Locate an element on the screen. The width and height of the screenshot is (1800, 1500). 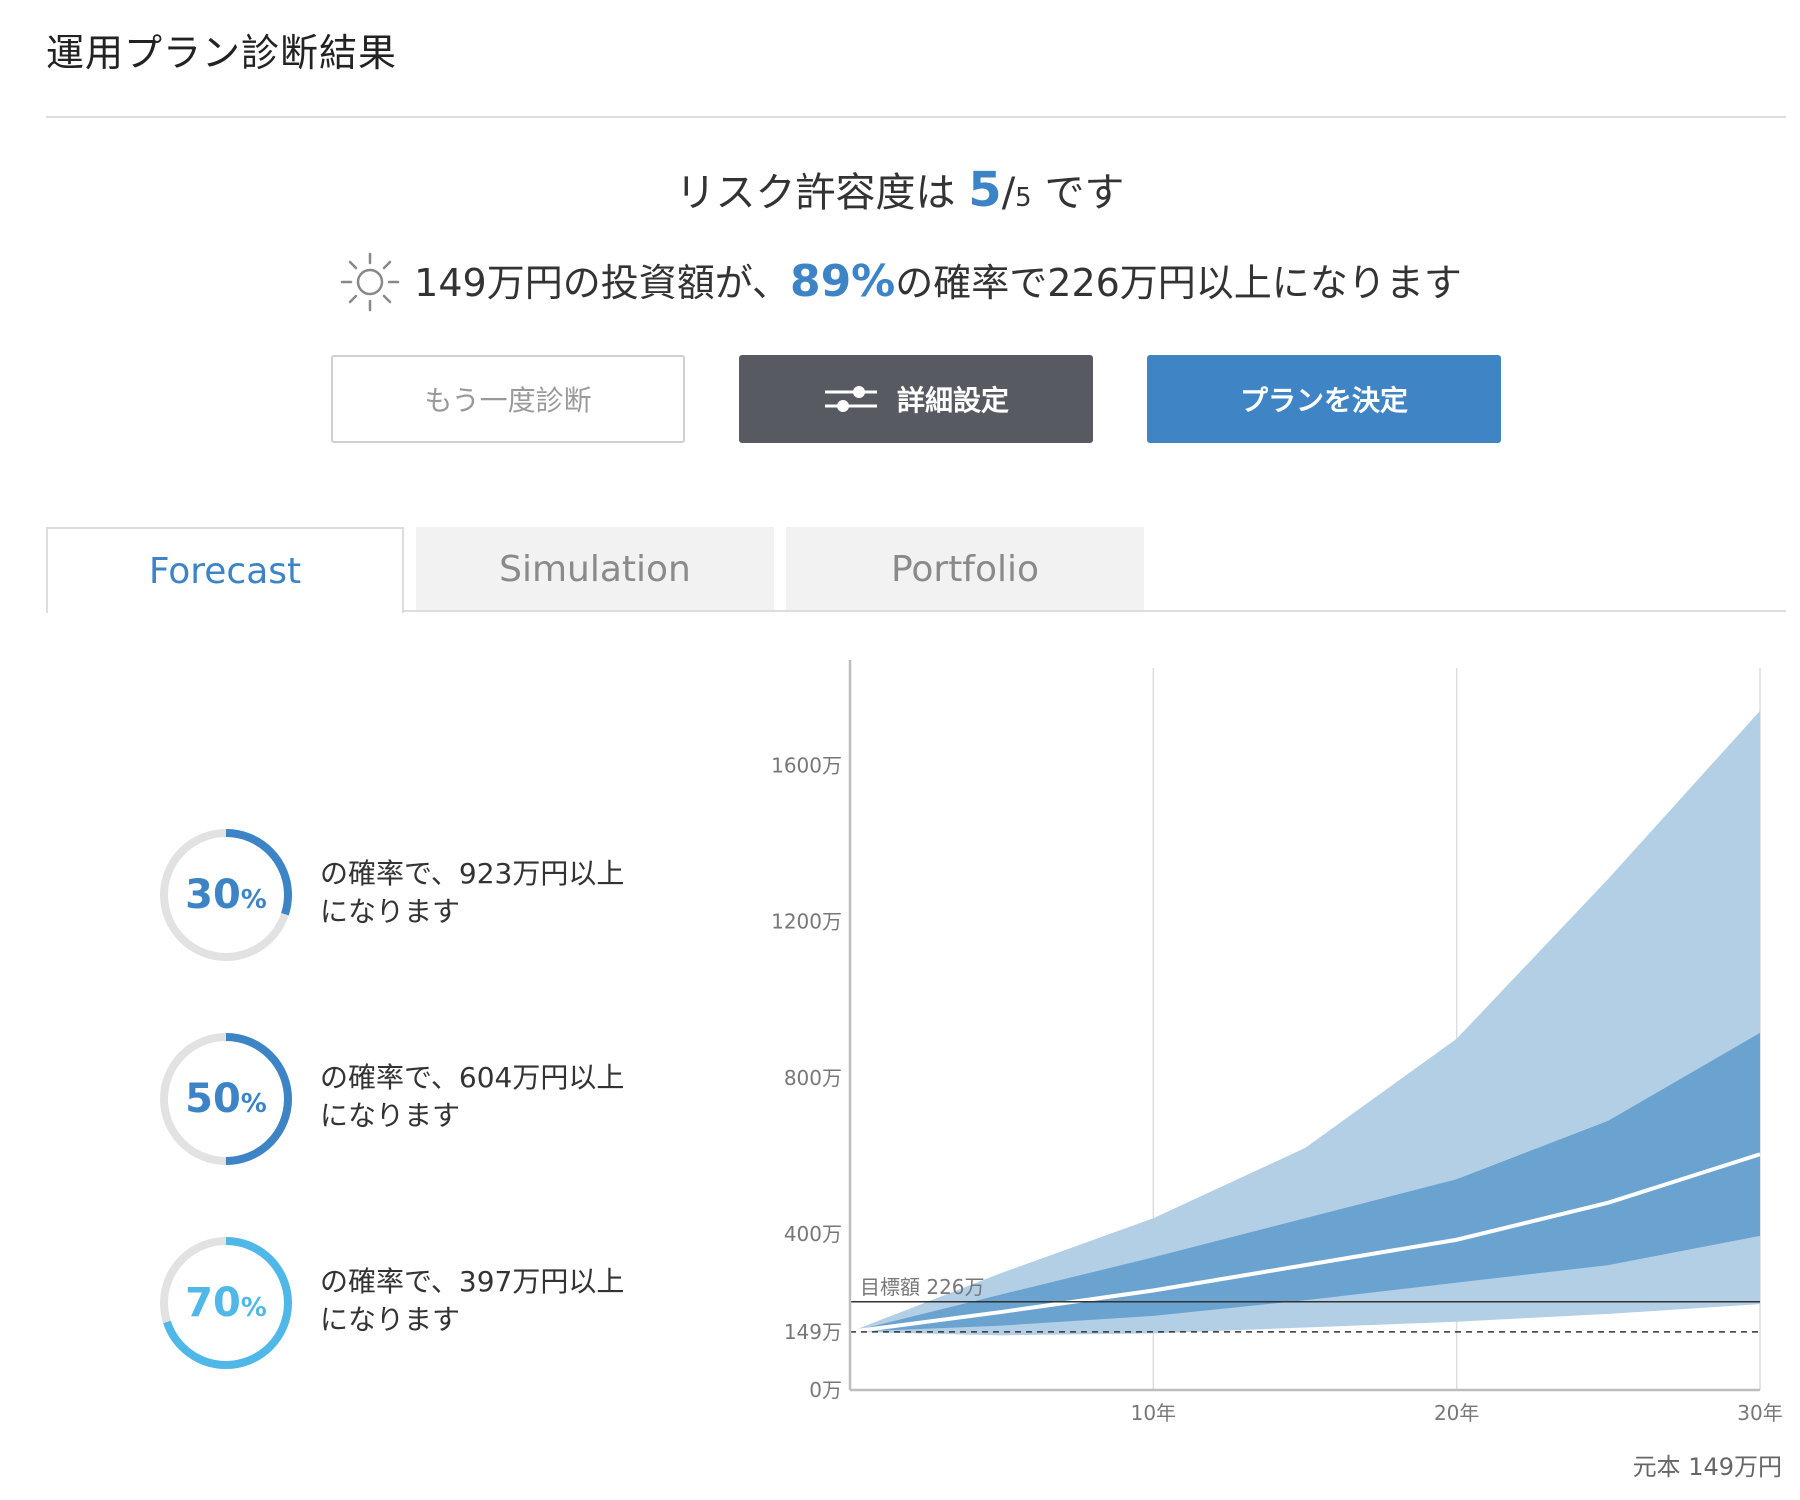
risk-max: 5 is located at coordinates (1023, 198).